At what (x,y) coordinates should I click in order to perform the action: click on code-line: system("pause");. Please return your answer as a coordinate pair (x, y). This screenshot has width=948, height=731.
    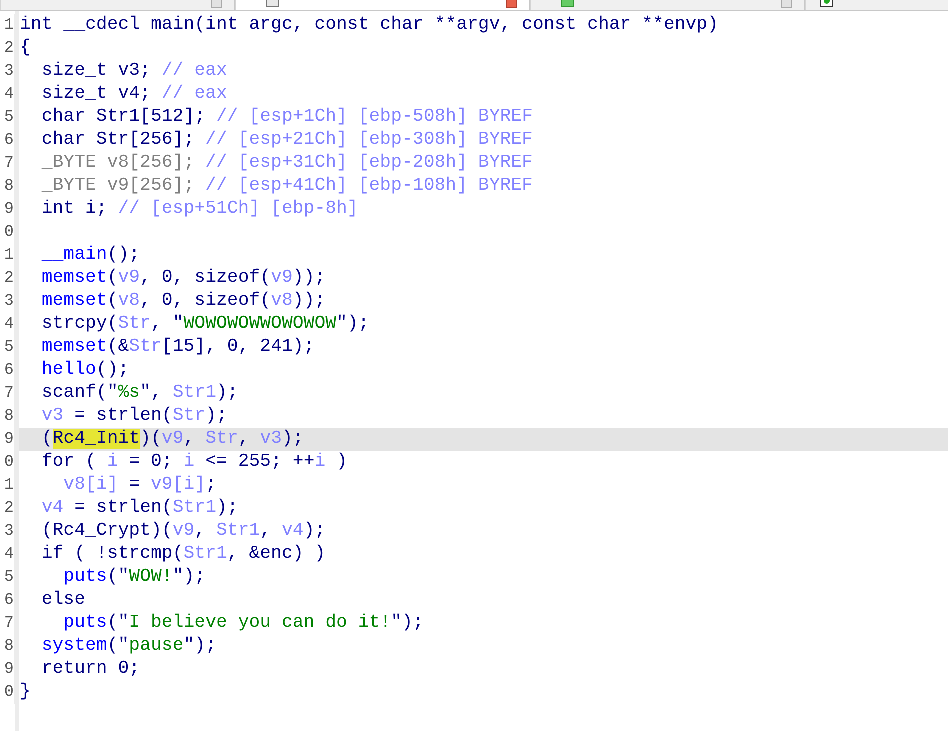
    Looking at the image, I should click on (129, 646).